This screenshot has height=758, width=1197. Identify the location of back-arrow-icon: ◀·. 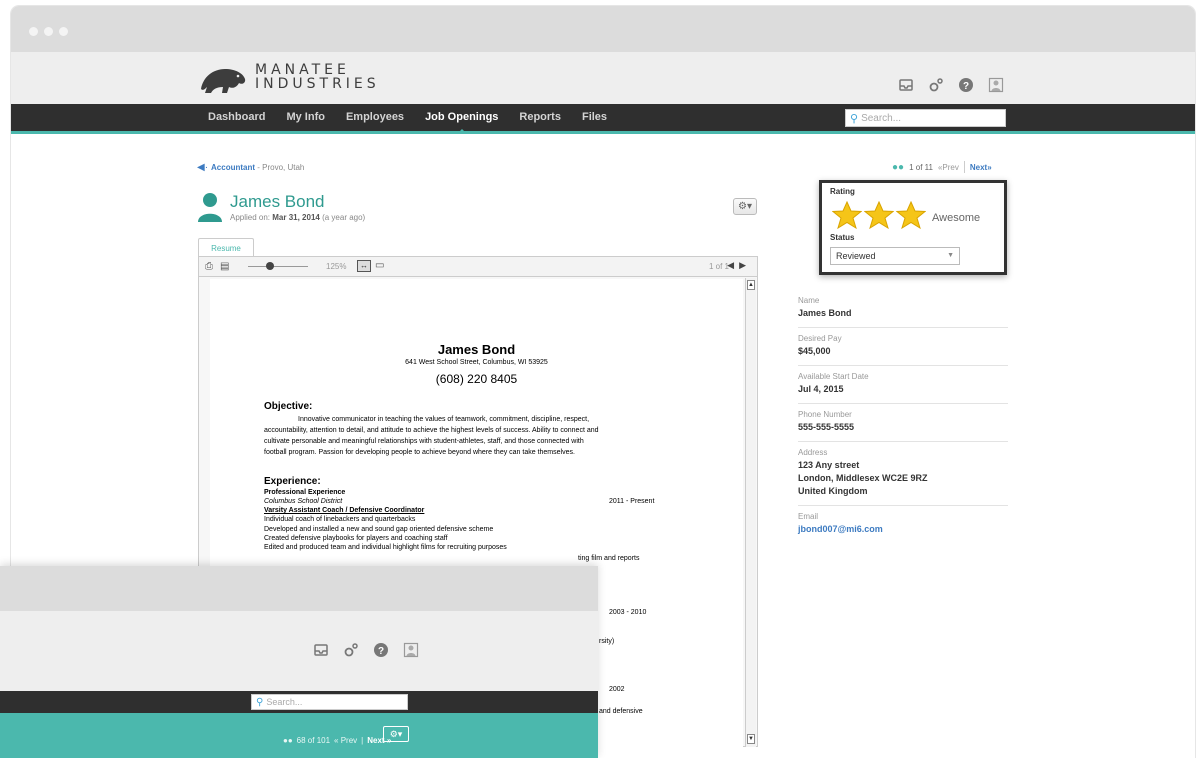
(202, 167).